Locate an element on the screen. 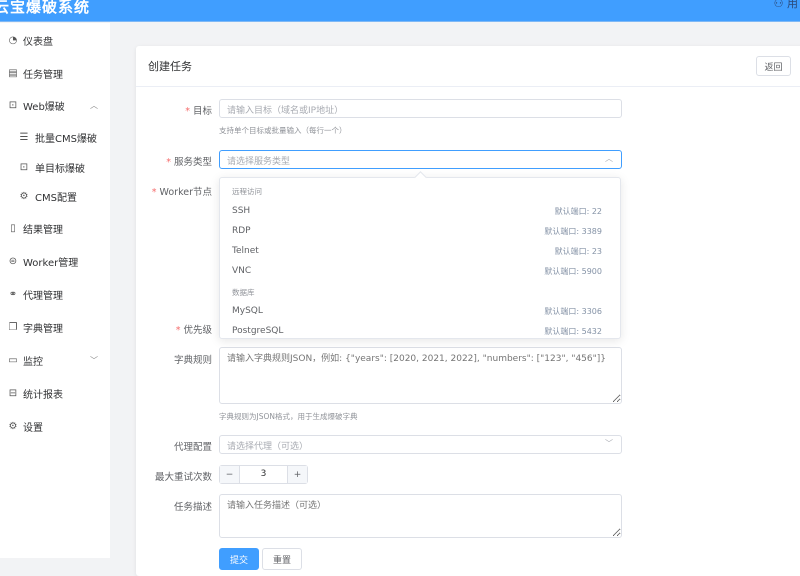 This screenshot has width=800, height=576. option-vnc: VNC 默认端口: 5900 is located at coordinates (420, 271).